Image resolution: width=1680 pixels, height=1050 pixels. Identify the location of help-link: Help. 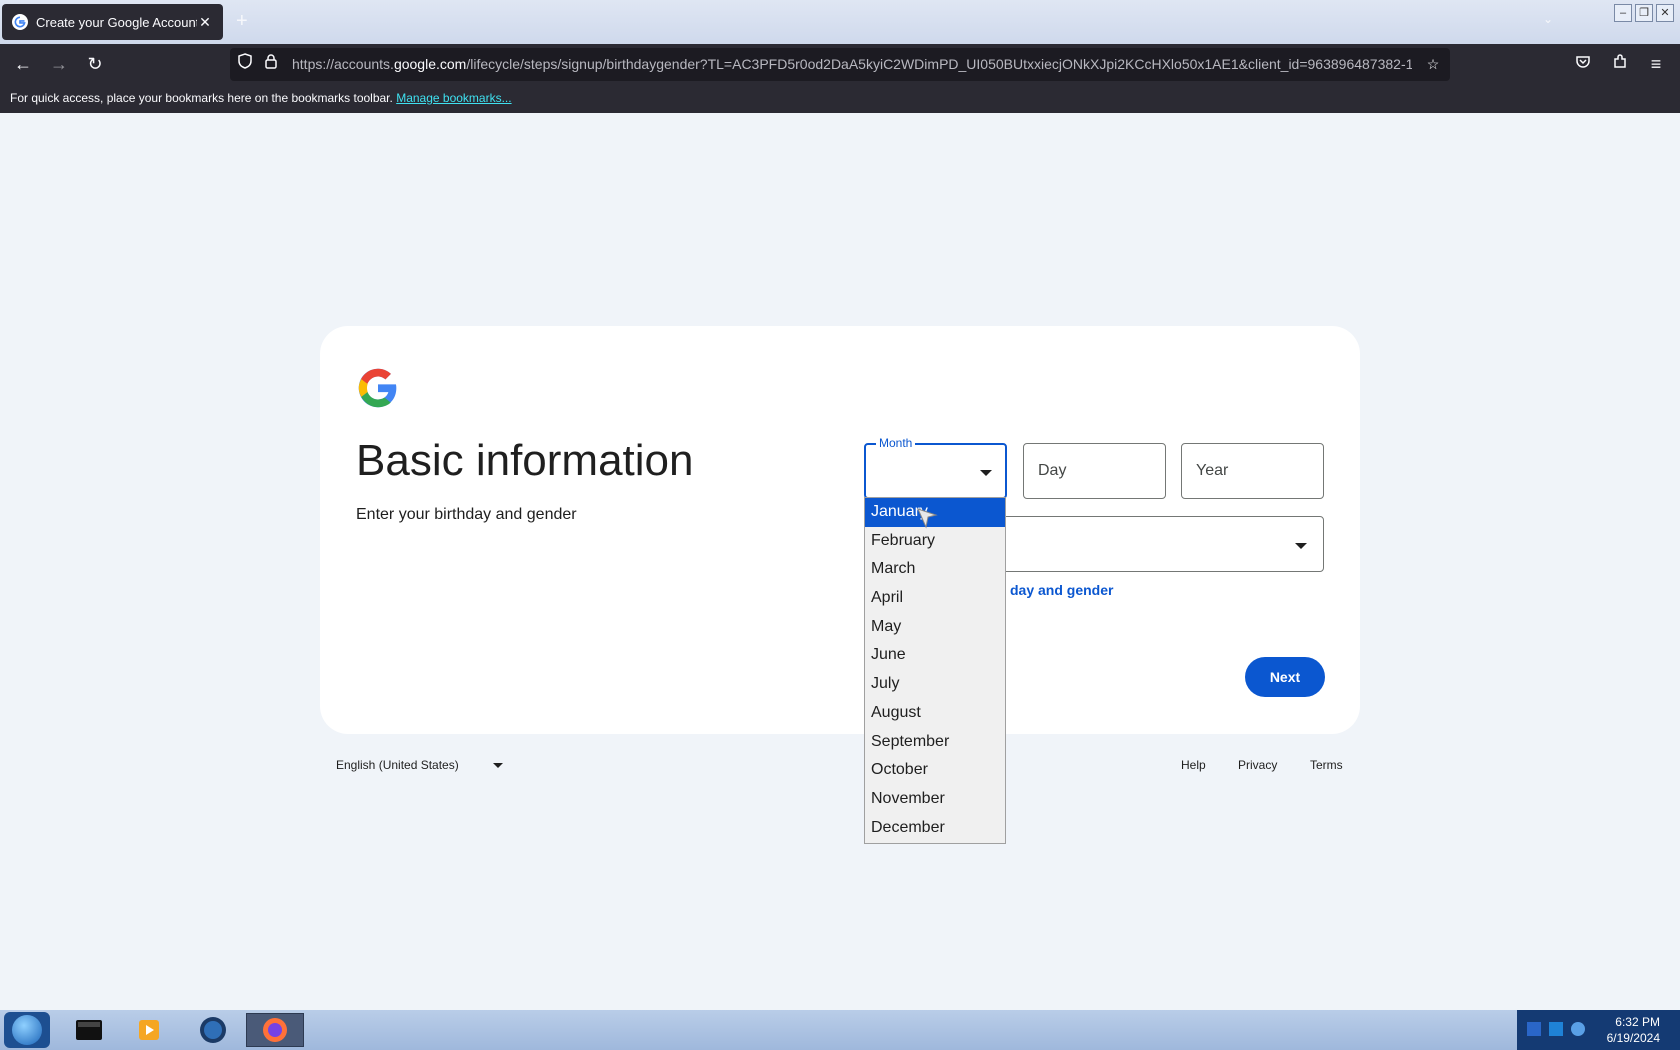
(1193, 765).